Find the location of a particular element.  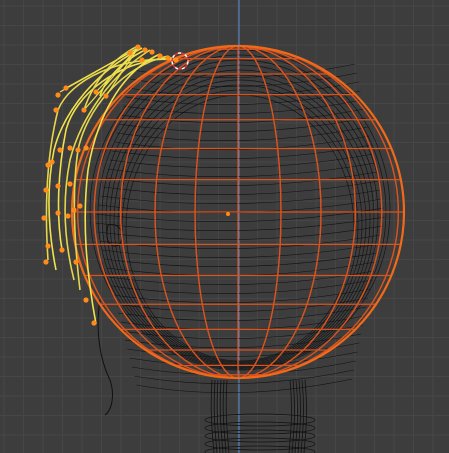

neck-ring is located at coordinates (260, 428).